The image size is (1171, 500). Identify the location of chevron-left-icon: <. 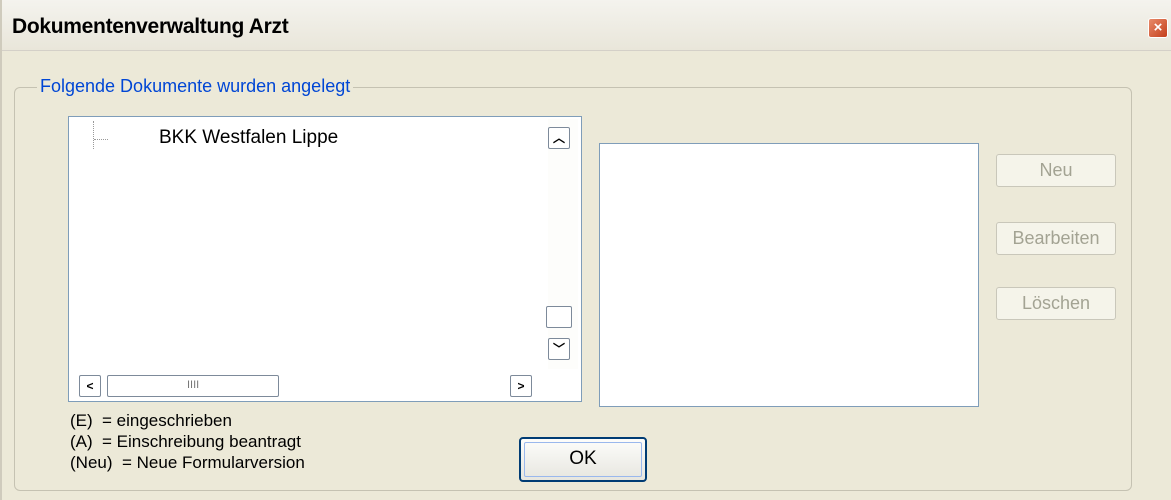
(90, 386).